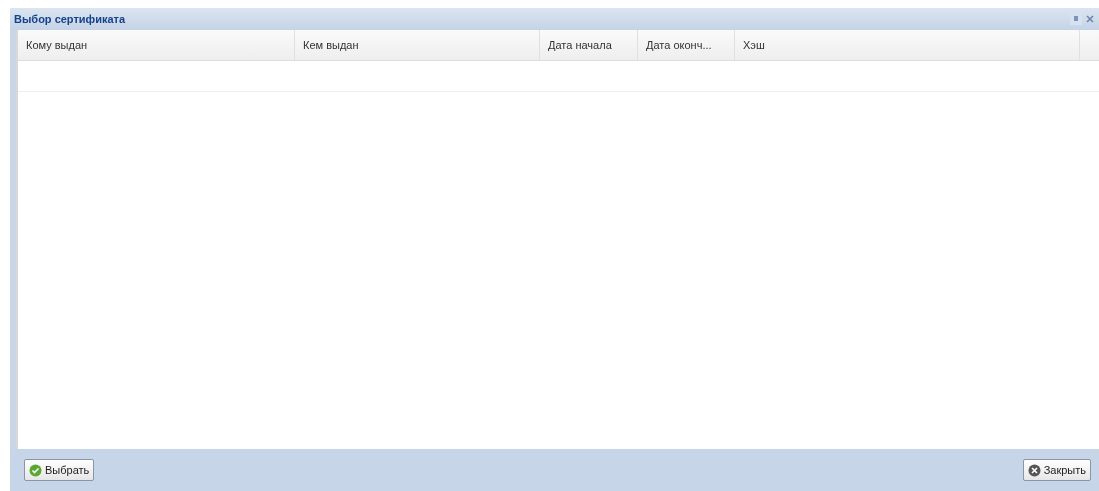 This screenshot has height=491, width=1099. I want to click on column-header: Кому выдан, so click(156, 45).